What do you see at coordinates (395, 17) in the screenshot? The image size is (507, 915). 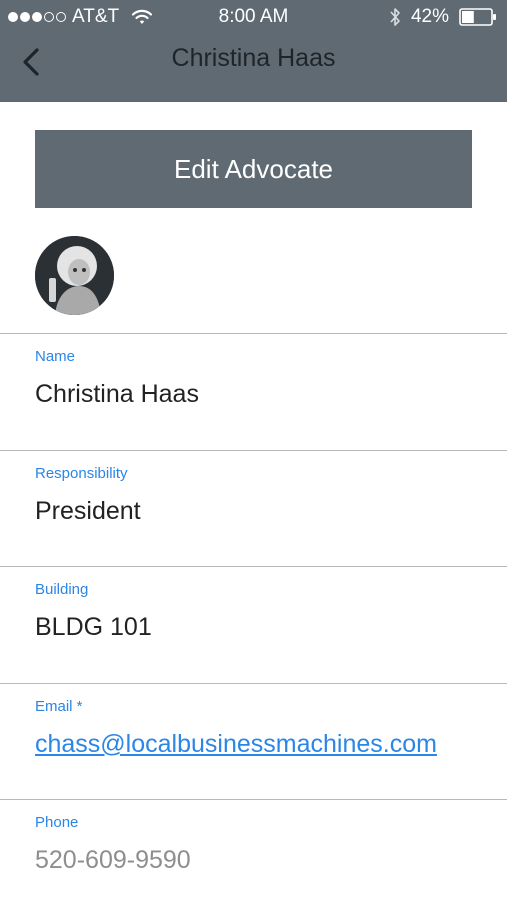 I see `bluetooth-icon` at bounding box center [395, 17].